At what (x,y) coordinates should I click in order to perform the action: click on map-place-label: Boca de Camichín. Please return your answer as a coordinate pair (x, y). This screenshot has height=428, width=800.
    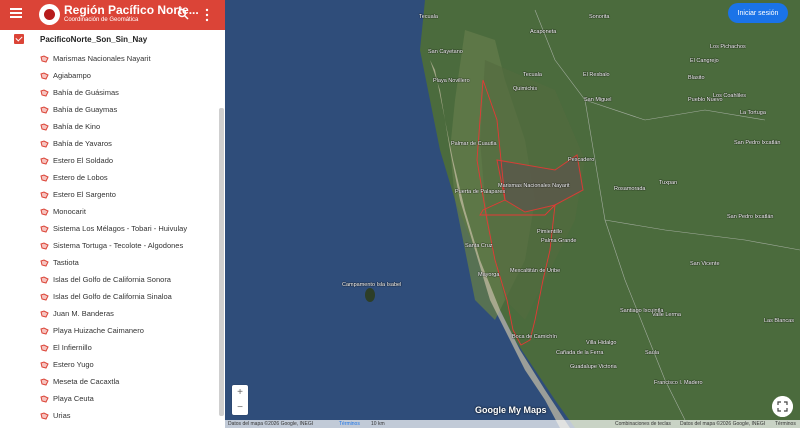
    Looking at the image, I should click on (534, 337).